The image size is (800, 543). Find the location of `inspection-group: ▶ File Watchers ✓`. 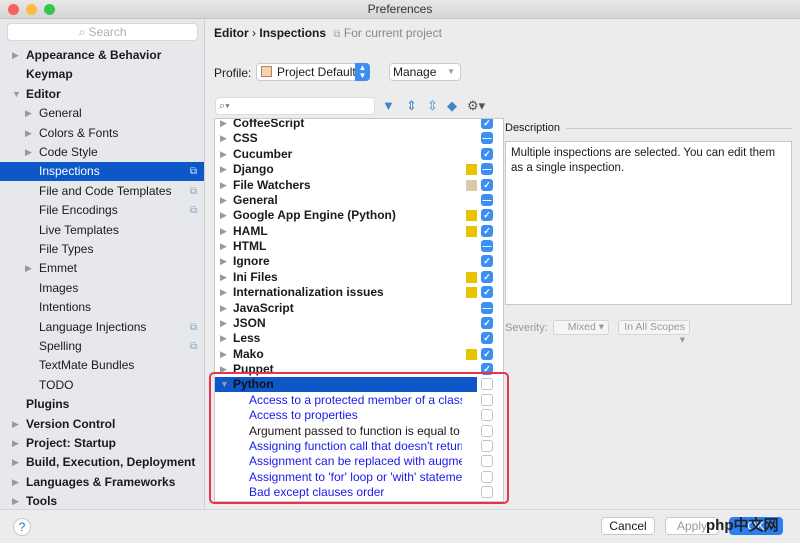

inspection-group: ▶ File Watchers ✓ is located at coordinates (359, 185).